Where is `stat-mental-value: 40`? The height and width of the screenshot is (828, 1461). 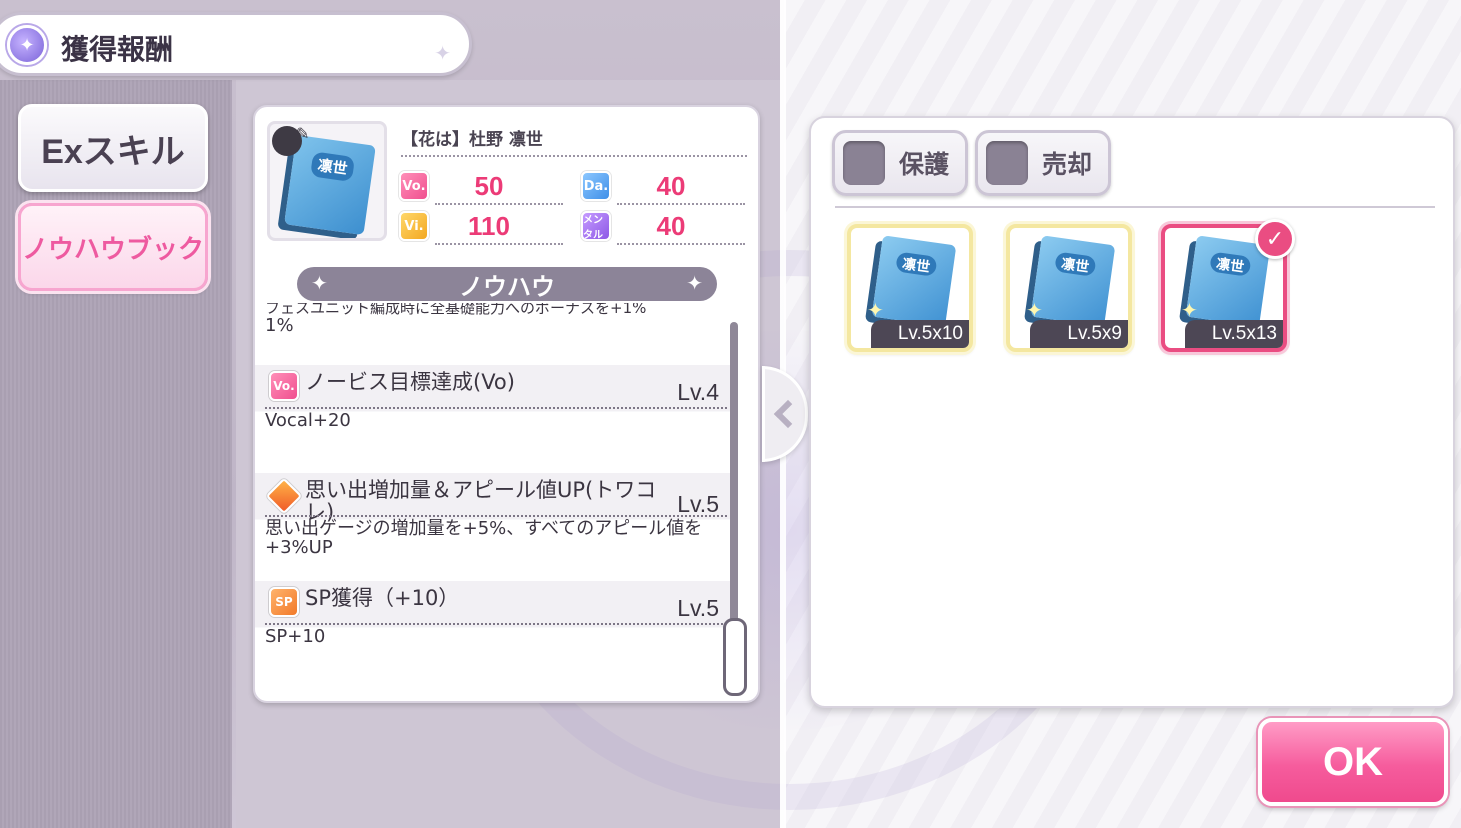 stat-mental-value: 40 is located at coordinates (671, 225).